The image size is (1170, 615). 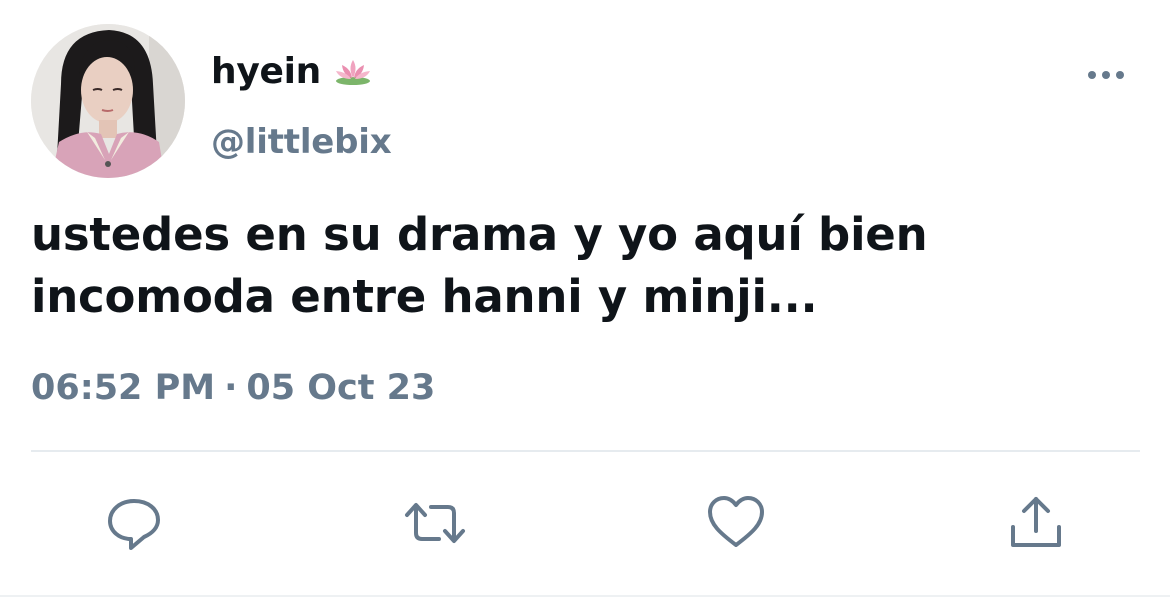 What do you see at coordinates (479, 234) in the screenshot?
I see `tweet-text-line: ustedes en su drama y yo aquí bien` at bounding box center [479, 234].